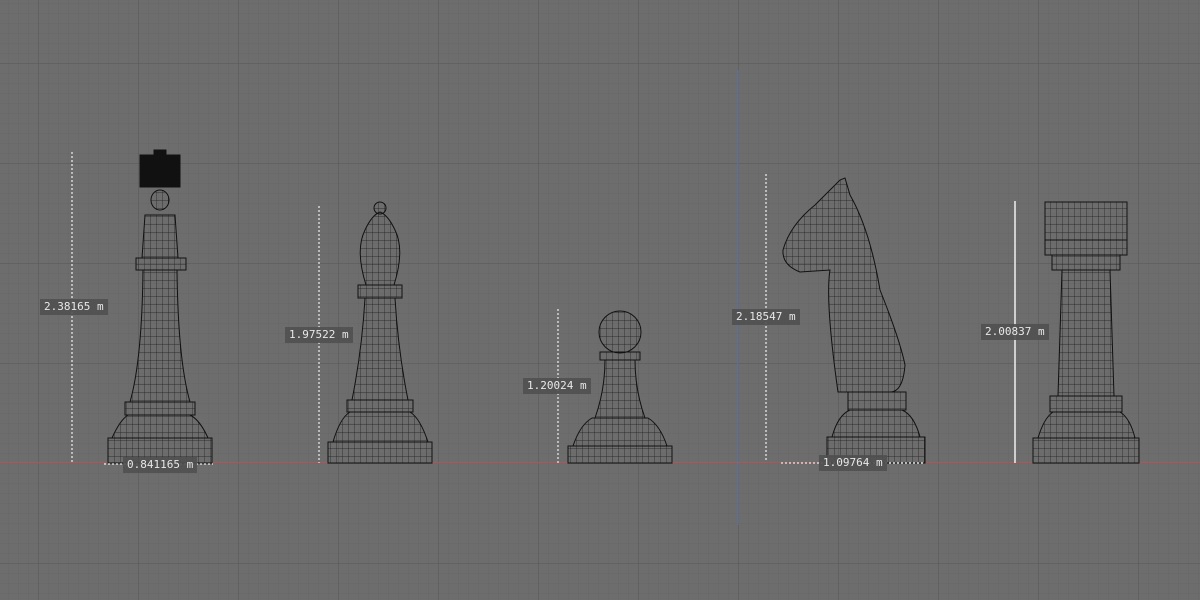 This screenshot has width=1200, height=600. Describe the element at coordinates (854, 320) in the screenshot. I see `knight-piece` at that location.